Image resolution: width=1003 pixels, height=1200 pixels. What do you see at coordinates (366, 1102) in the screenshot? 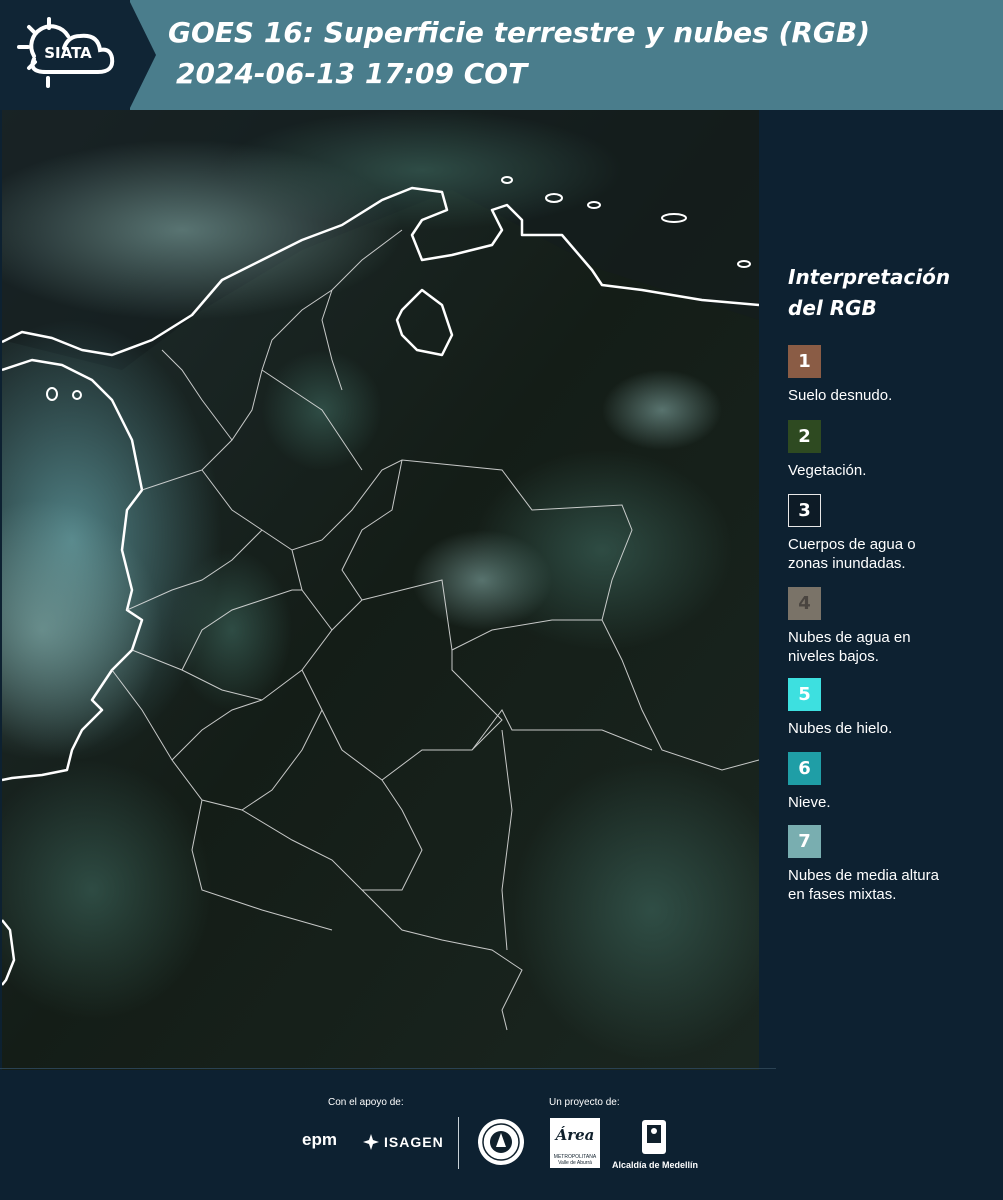
I see `support-label: Con el apoyo de:` at bounding box center [366, 1102].